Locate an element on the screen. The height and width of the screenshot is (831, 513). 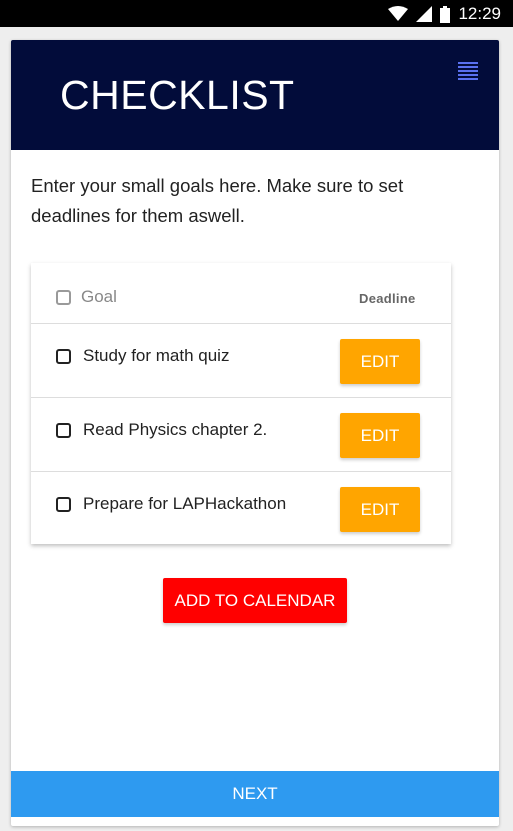
goal-text: Study for math quiz is located at coordinates (156, 355).